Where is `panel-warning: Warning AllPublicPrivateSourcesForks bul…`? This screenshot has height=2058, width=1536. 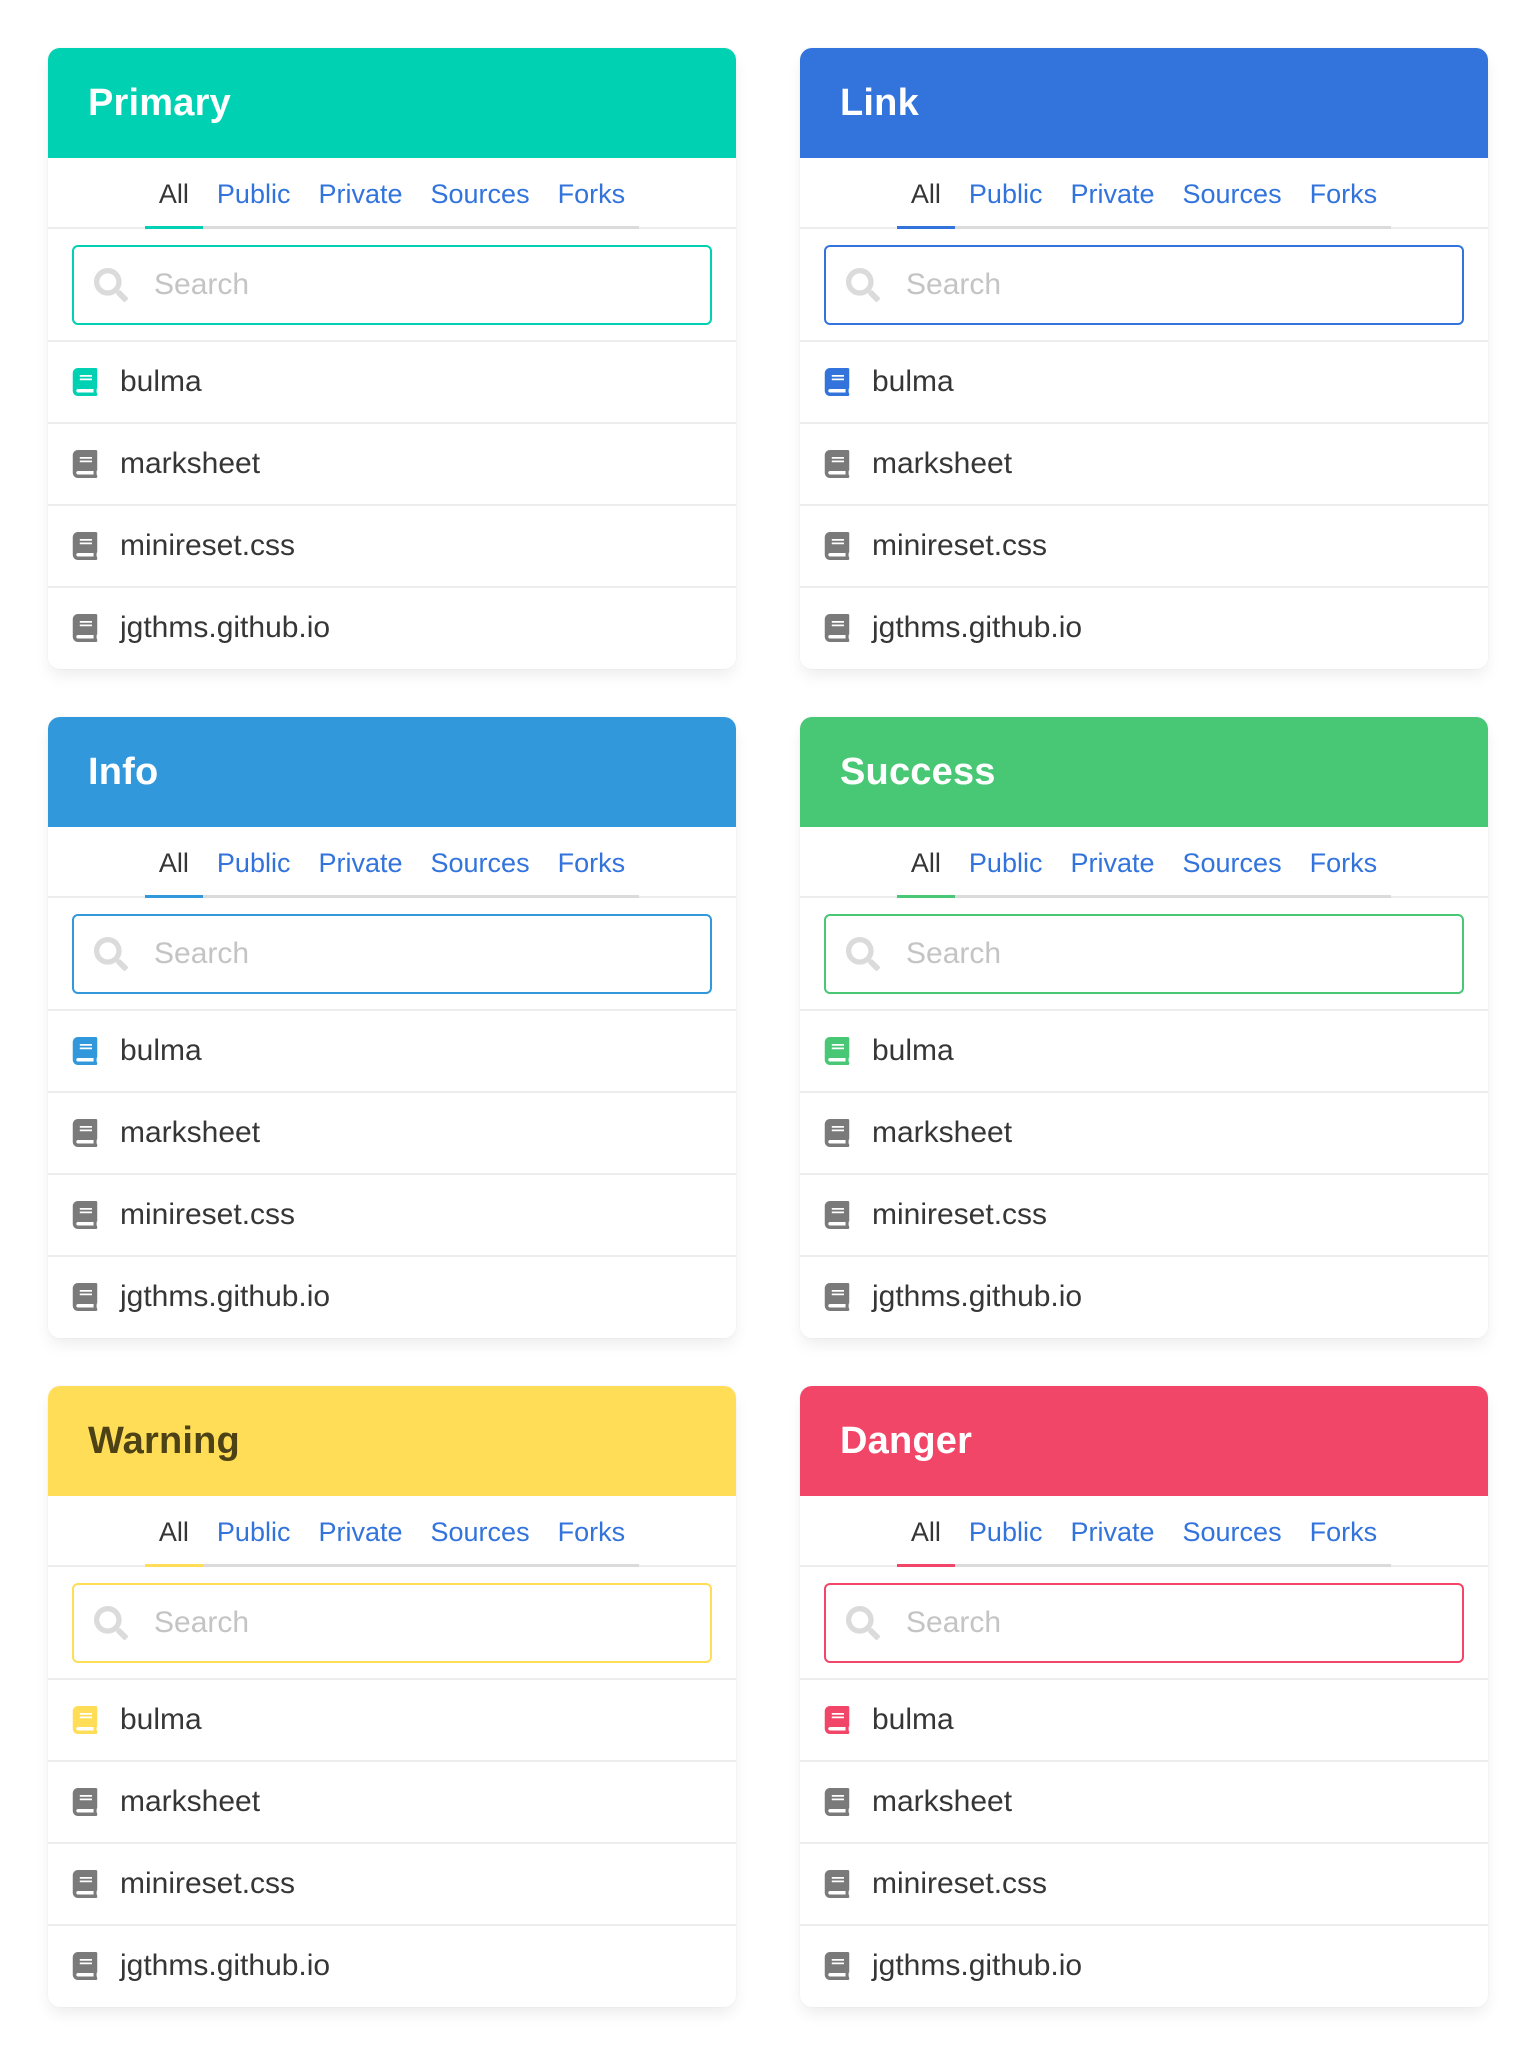 panel-warning: Warning AllPublicPrivateSourcesForks bul… is located at coordinates (392, 1696).